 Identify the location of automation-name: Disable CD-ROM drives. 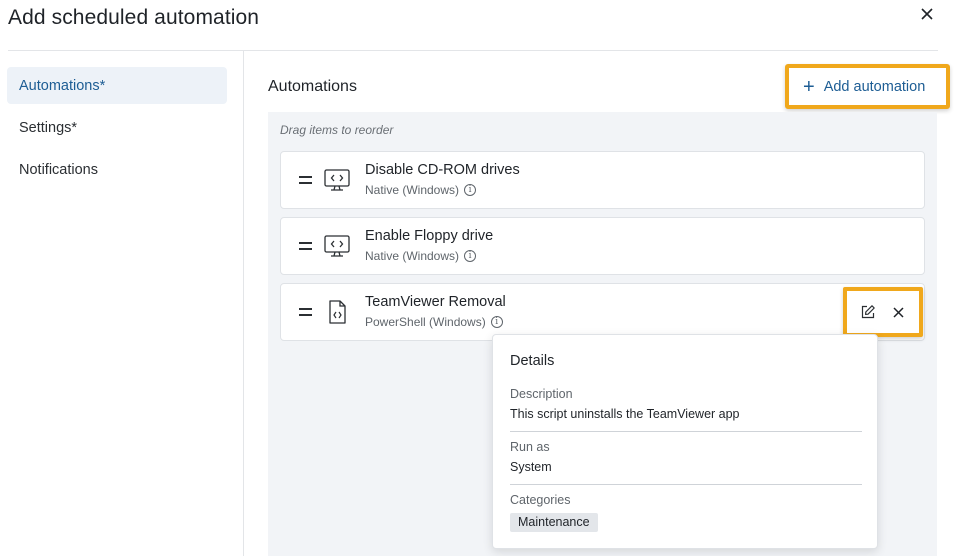
(442, 170).